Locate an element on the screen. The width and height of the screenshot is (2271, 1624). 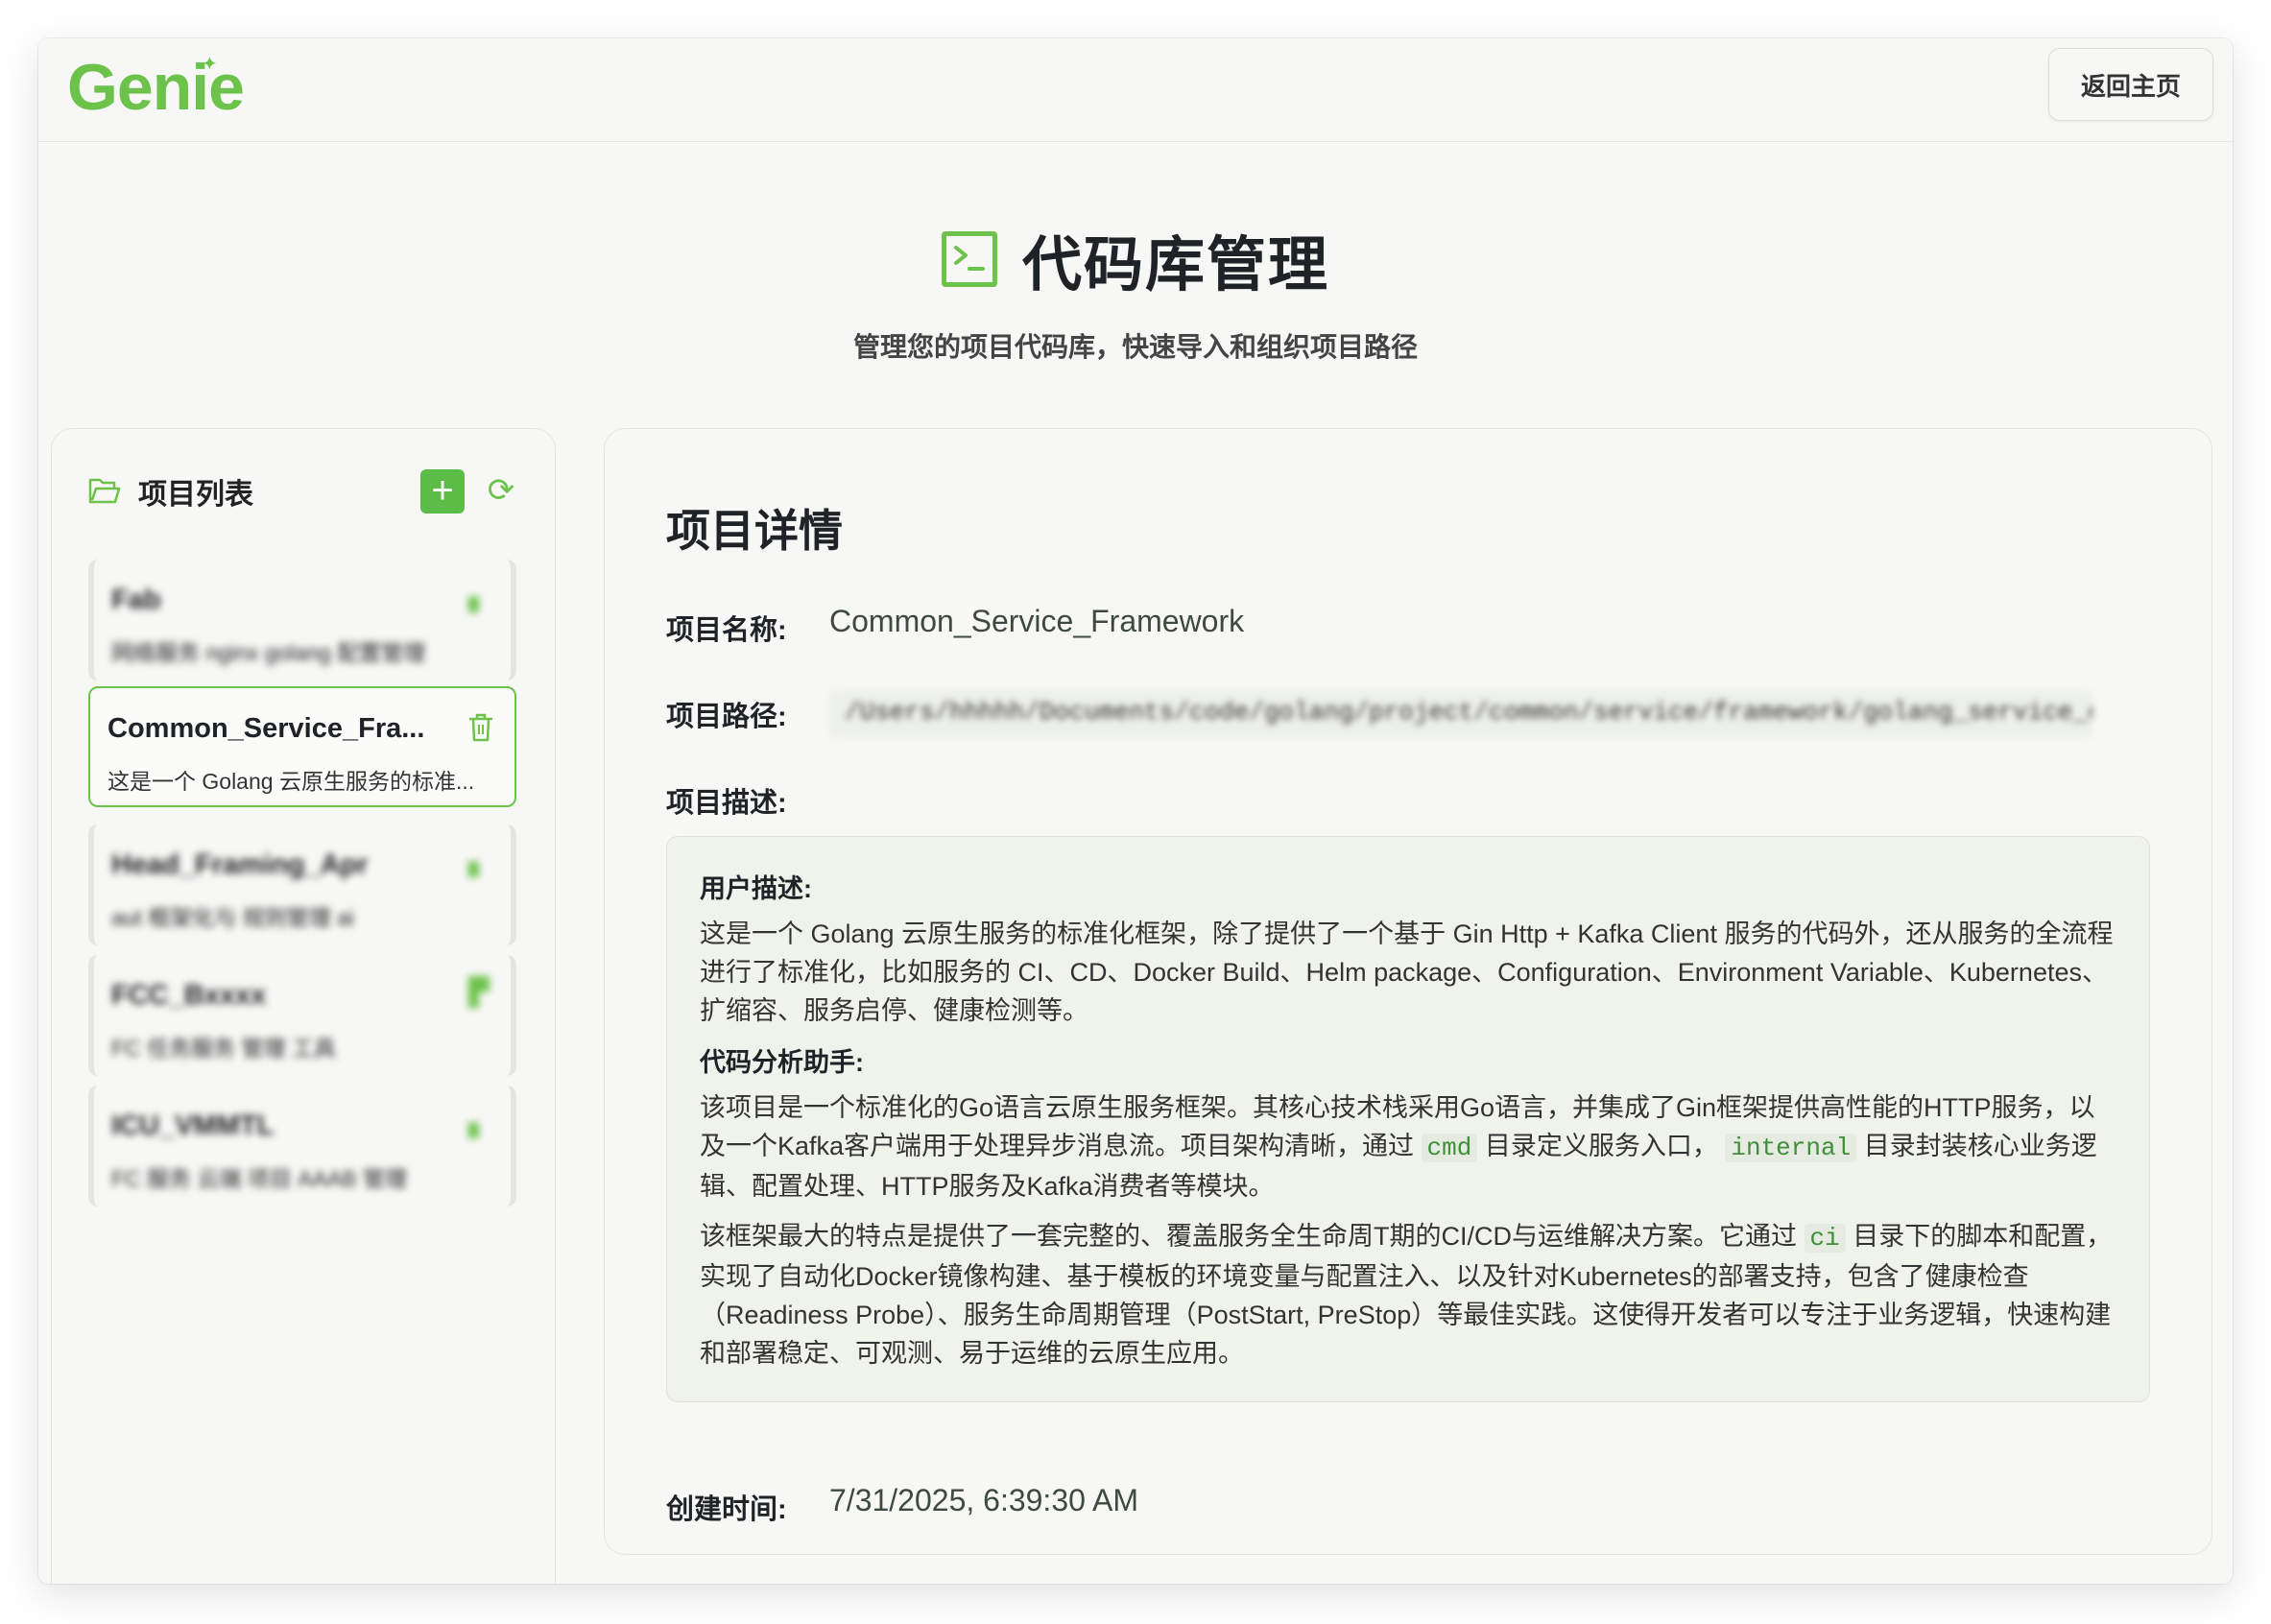
project-name: ICU_VMMTL is located at coordinates (193, 1126).